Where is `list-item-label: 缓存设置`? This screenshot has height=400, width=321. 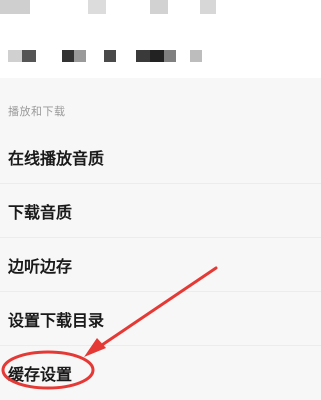 list-item-label: 缓存设置 is located at coordinates (40, 374).